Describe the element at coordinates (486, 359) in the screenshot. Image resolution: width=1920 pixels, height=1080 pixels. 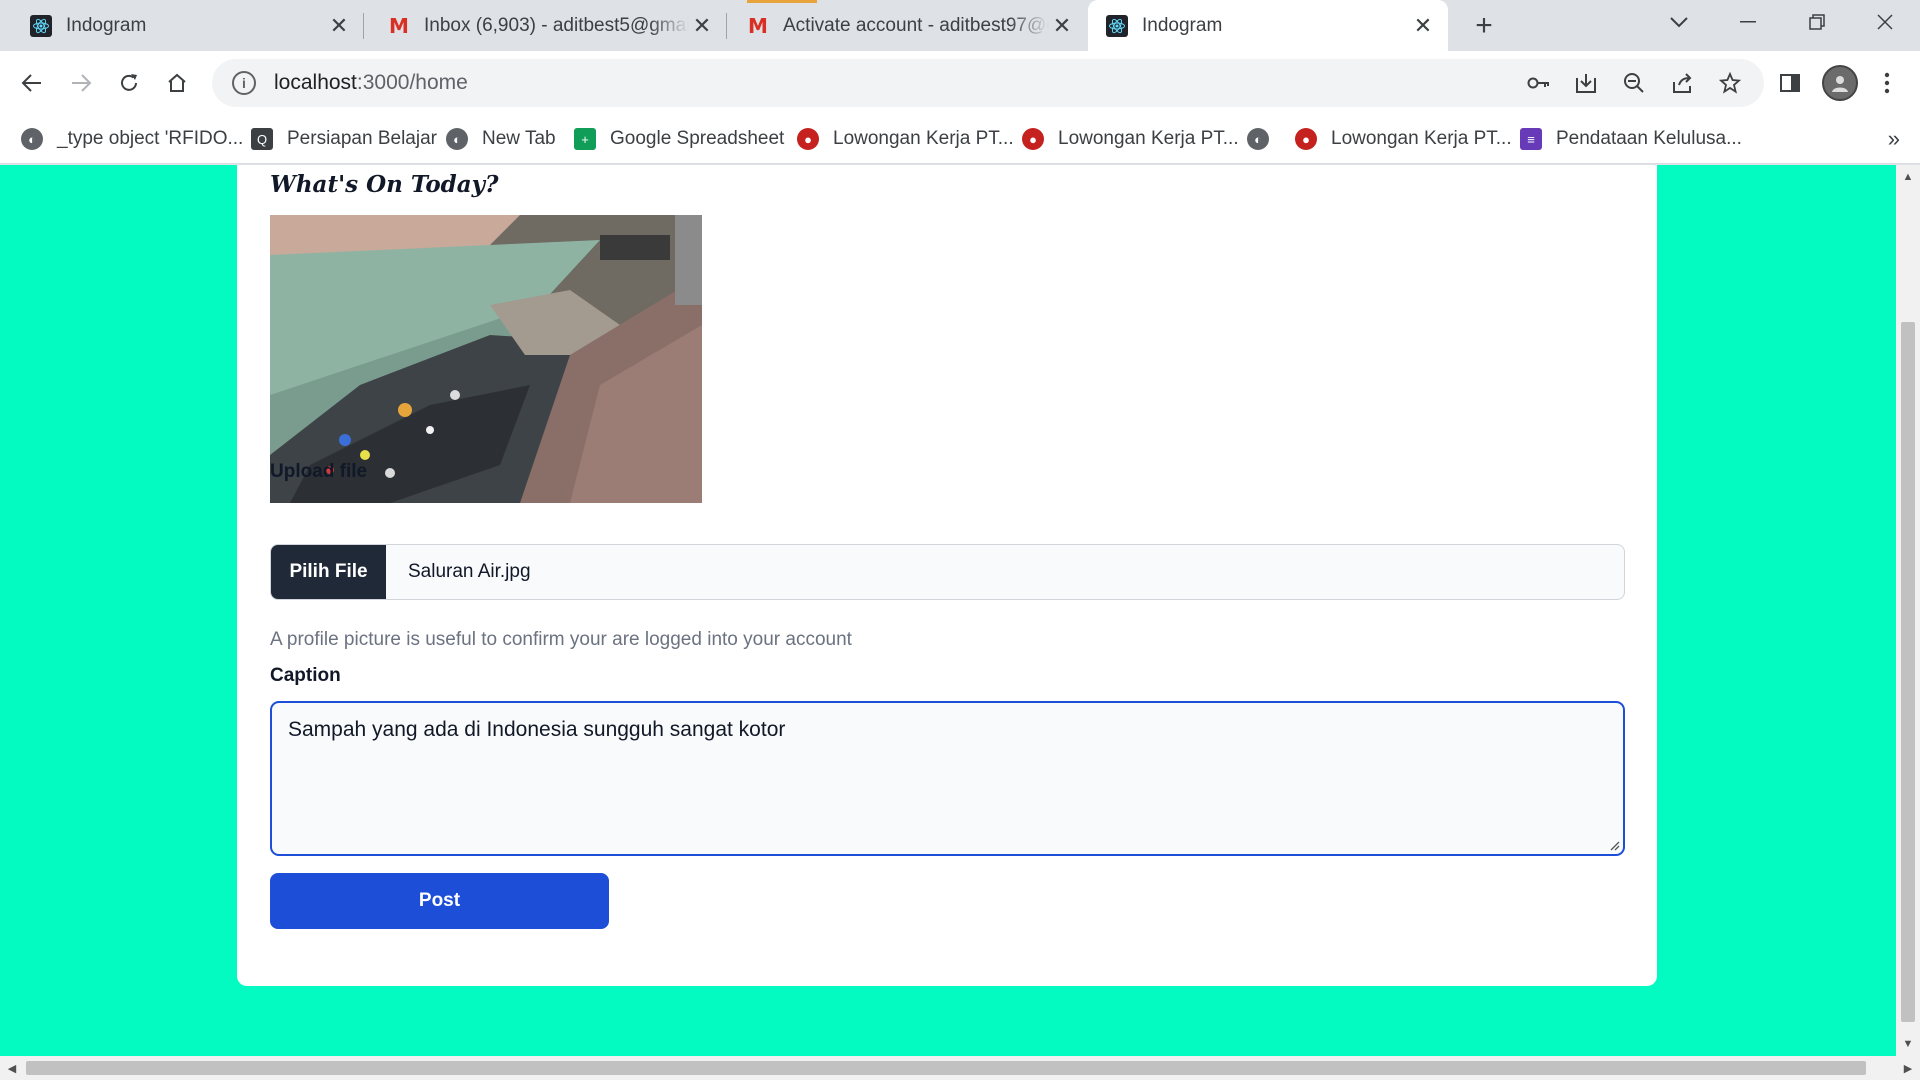
I see `image-preview` at that location.